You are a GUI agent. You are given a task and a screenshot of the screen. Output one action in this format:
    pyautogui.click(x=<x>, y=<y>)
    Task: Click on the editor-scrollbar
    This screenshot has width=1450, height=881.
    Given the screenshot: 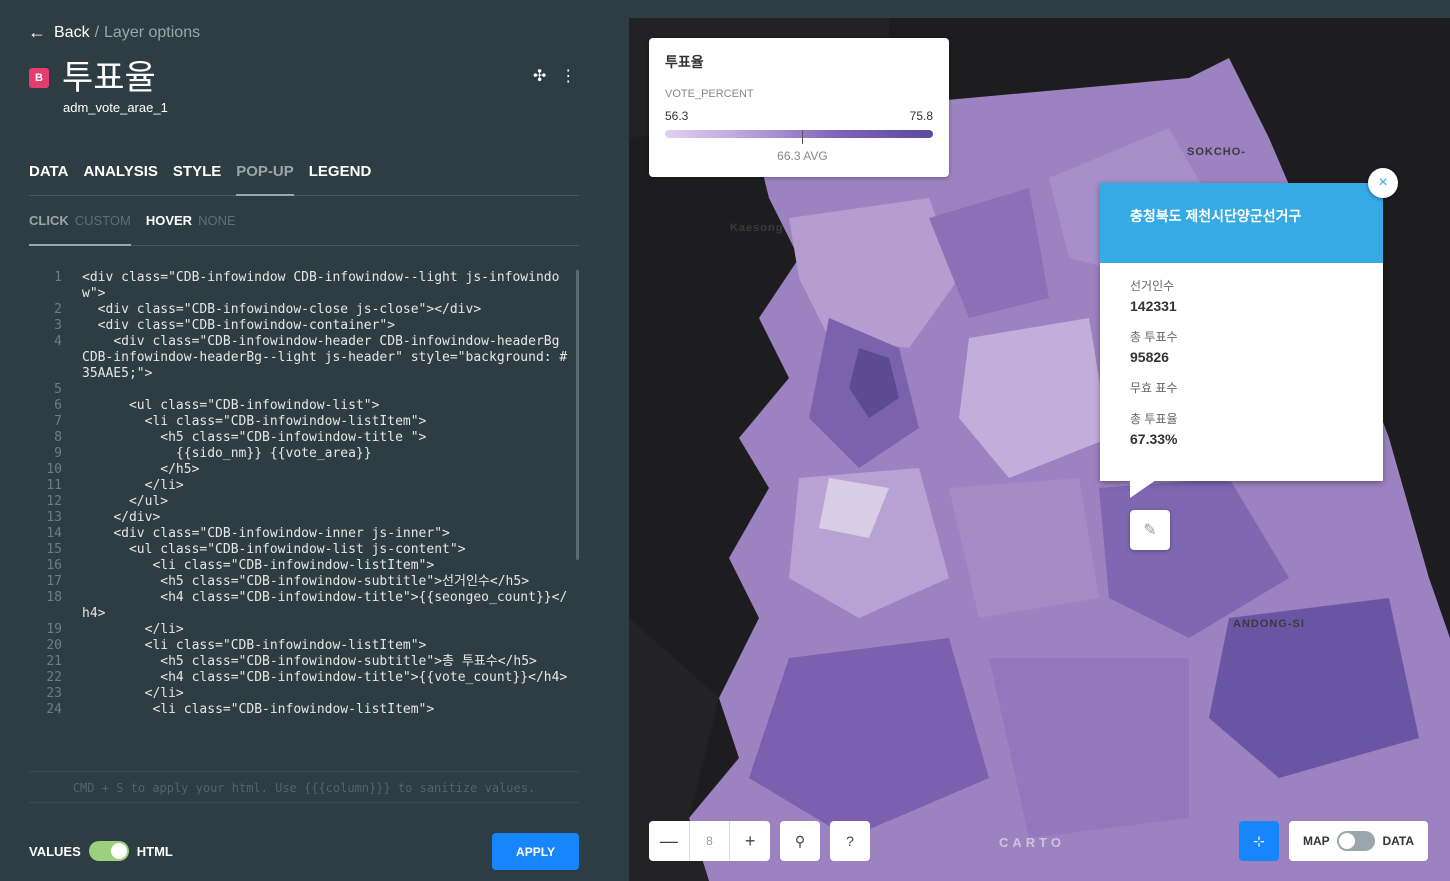 What is the action you would take?
    pyautogui.click(x=577, y=415)
    